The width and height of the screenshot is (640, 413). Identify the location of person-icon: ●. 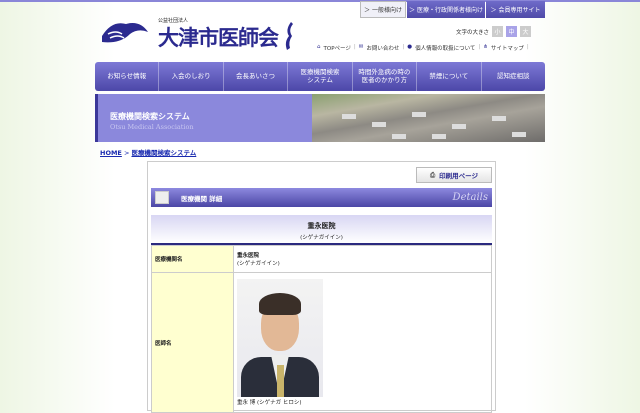
(410, 47).